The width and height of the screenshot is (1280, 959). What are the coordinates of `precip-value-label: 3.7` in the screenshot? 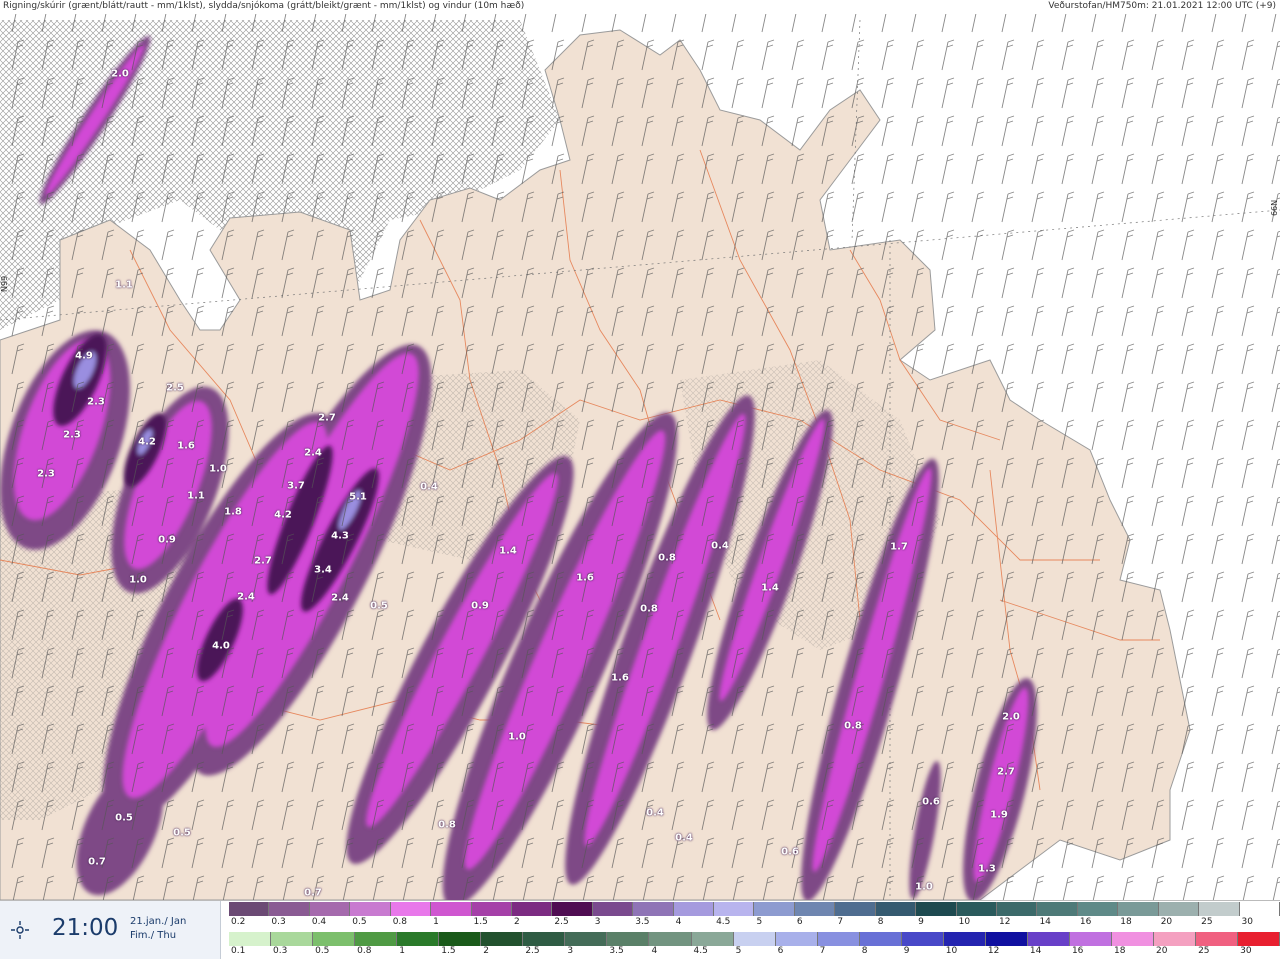 It's located at (296, 486).